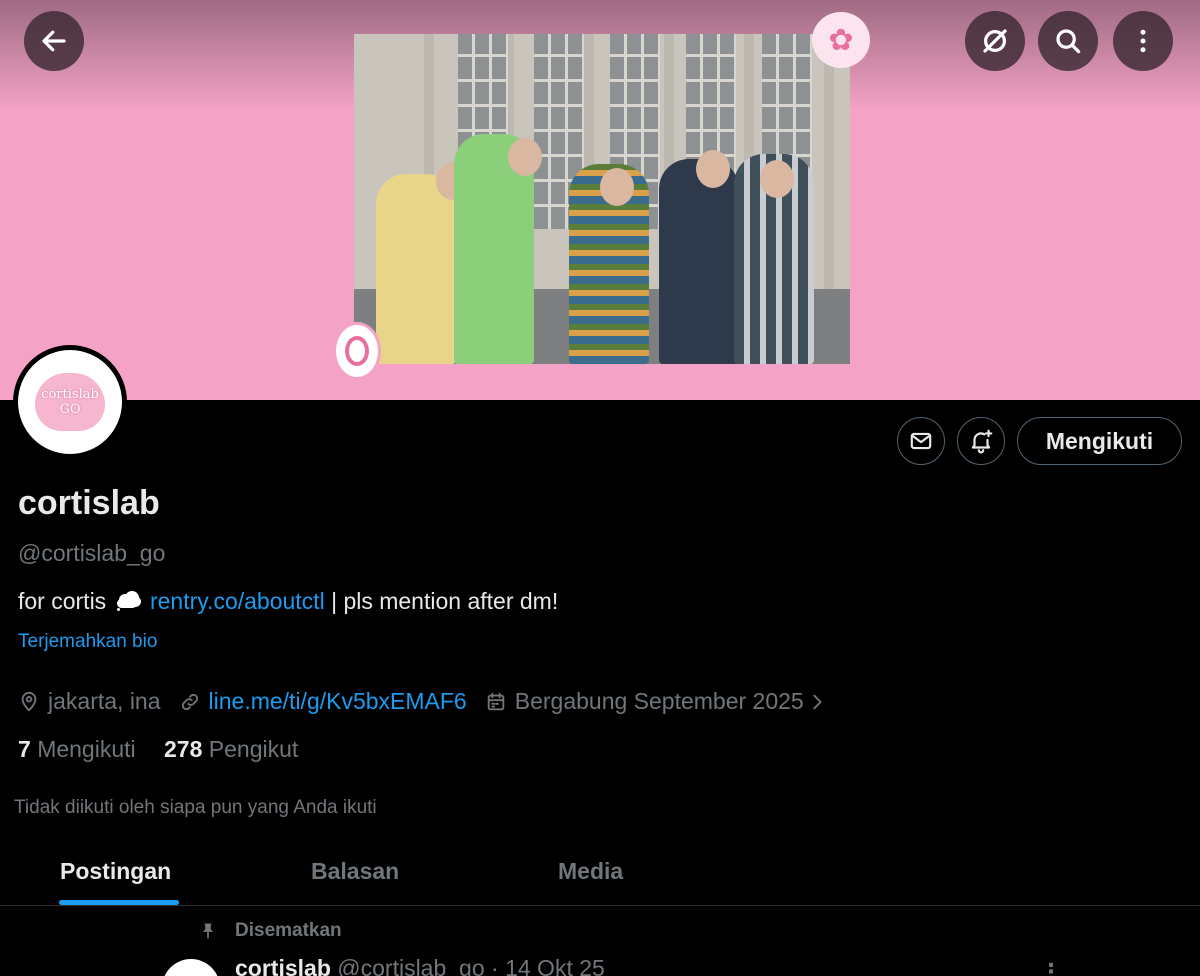 This screenshot has width=1200, height=976. I want to click on envelope-icon, so click(921, 441).